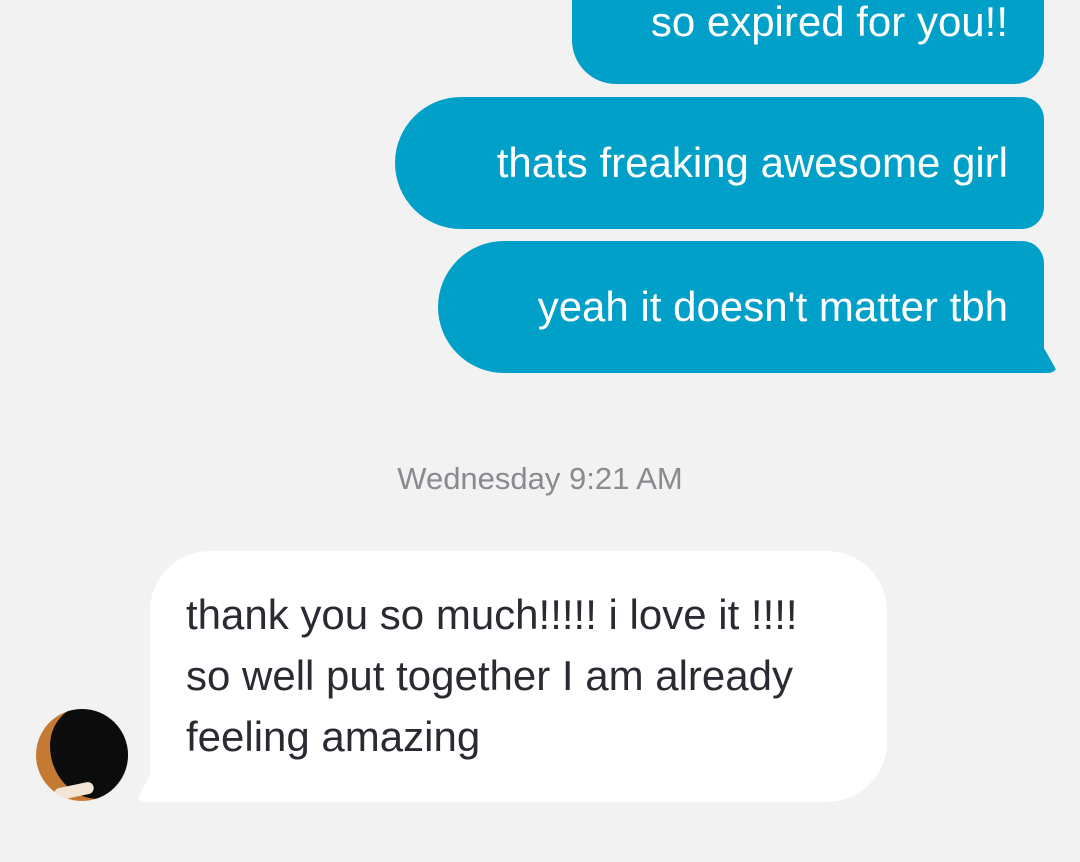 Image resolution: width=1080 pixels, height=862 pixels. I want to click on message-text: thats freaking awesome girl, so click(752, 162).